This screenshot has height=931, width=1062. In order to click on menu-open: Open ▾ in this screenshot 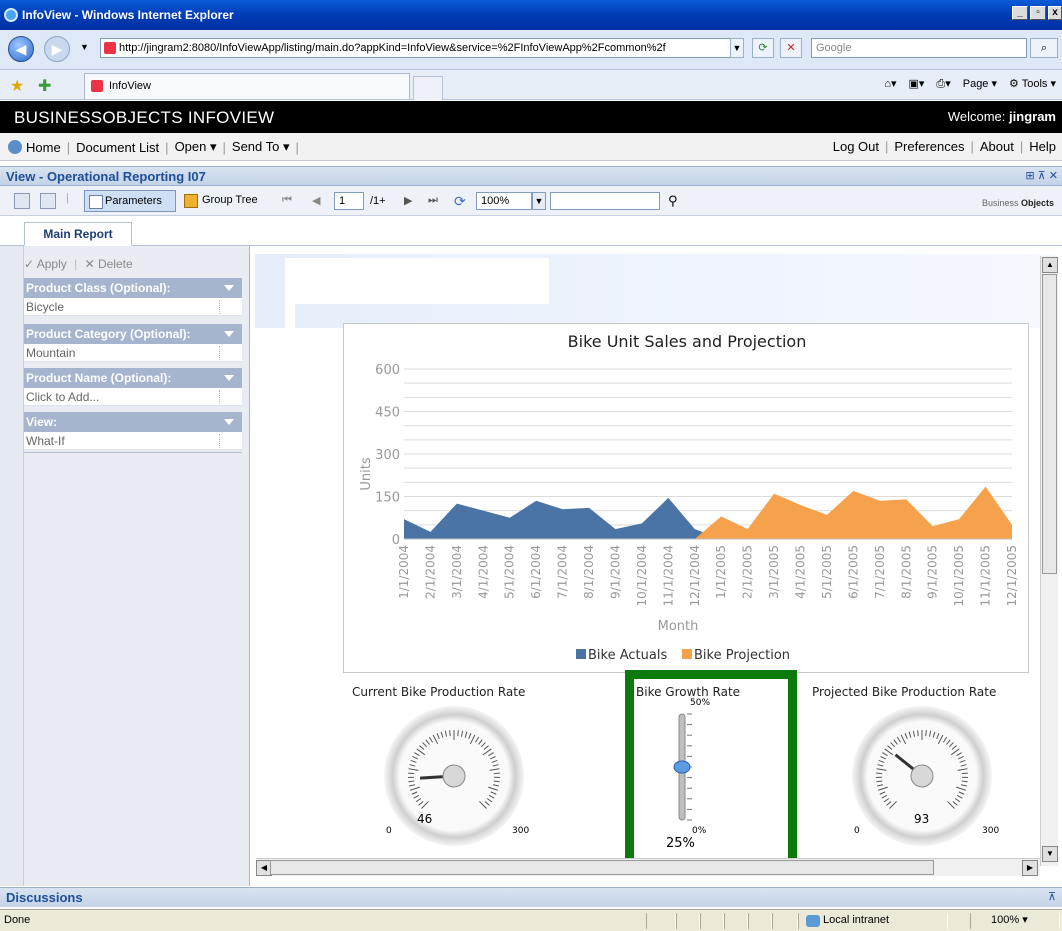, I will do `click(196, 147)`.